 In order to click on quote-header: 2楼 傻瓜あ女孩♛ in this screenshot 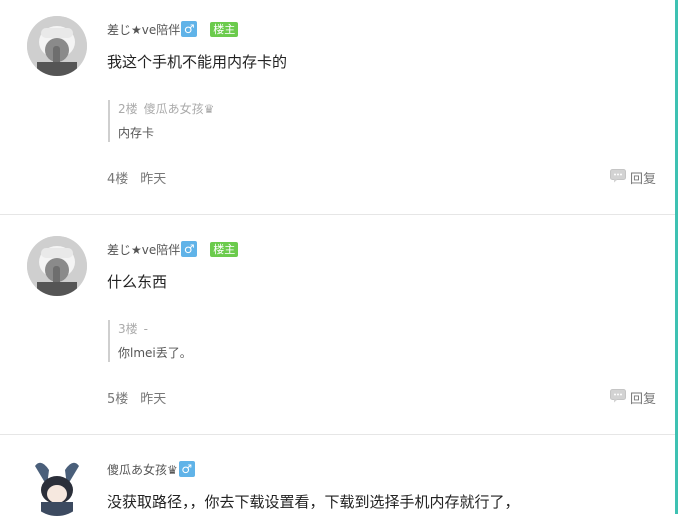, I will do `click(169, 109)`.